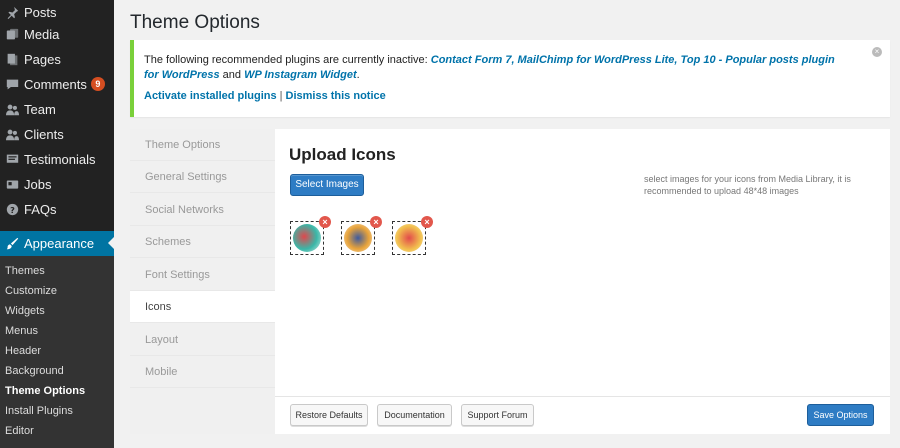  I want to click on testimonials-icon, so click(12, 159).